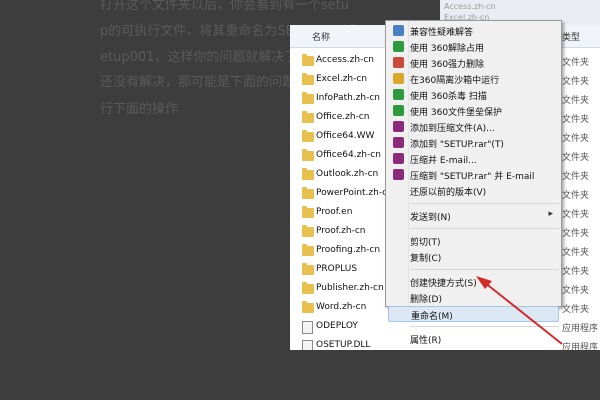  What do you see at coordinates (571, 36) in the screenshot?
I see `type-column-header: 类型` at bounding box center [571, 36].